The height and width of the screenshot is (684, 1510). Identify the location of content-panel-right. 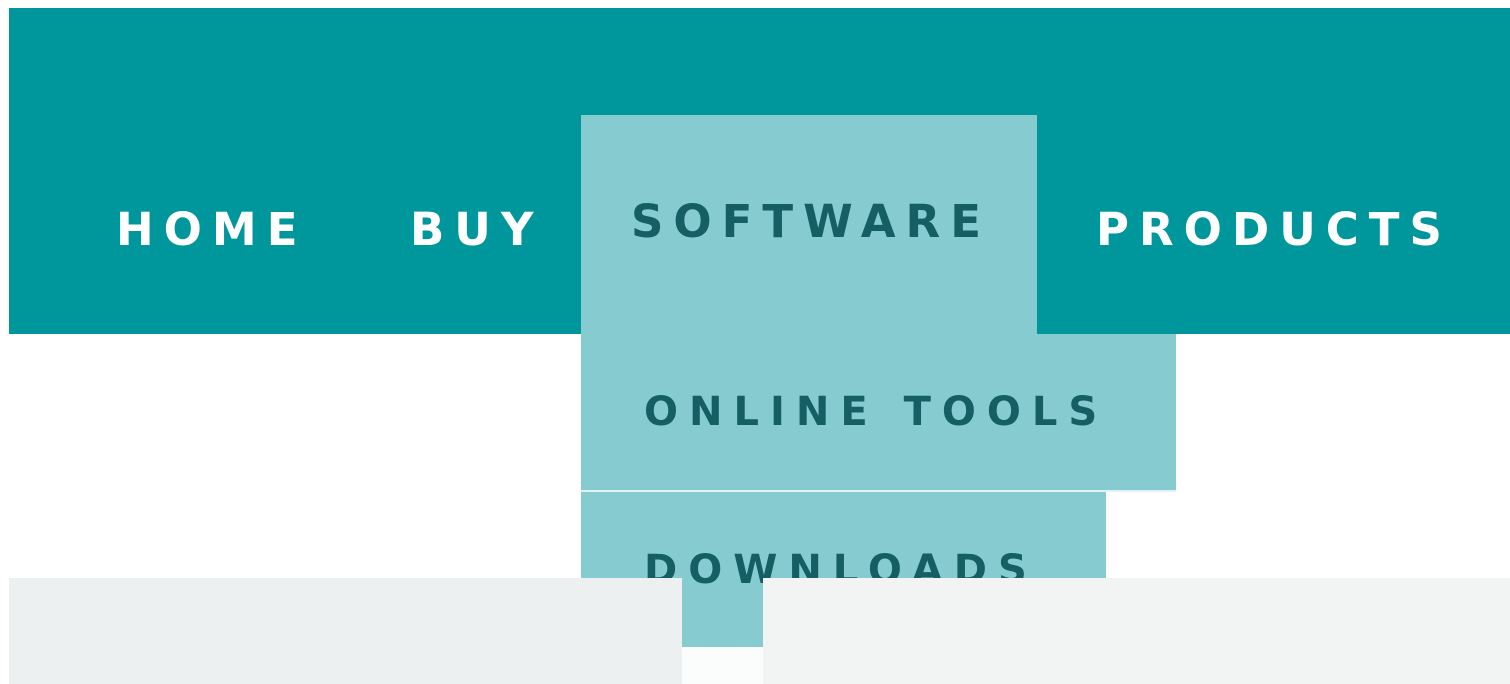
(1136, 631).